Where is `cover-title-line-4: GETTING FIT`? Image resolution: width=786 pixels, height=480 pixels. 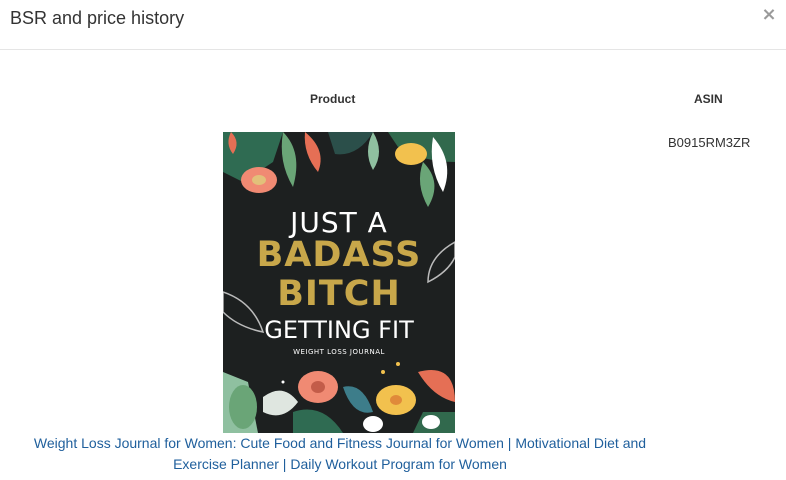 cover-title-line-4: GETTING FIT is located at coordinates (339, 330).